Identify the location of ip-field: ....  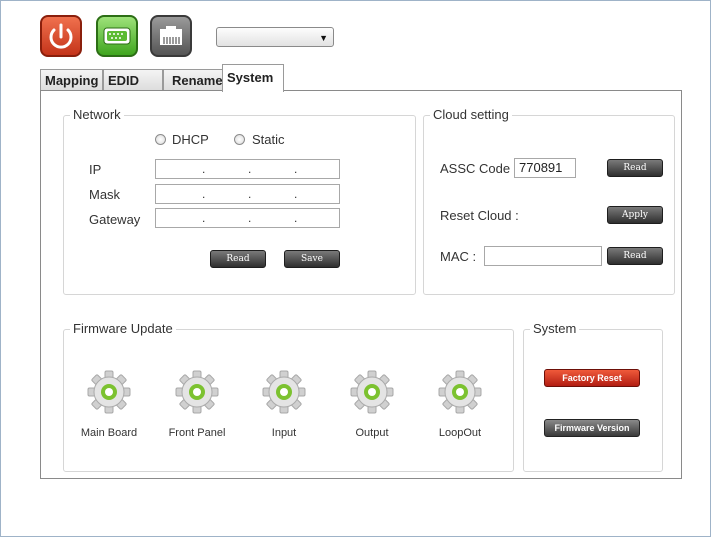
(247, 169).